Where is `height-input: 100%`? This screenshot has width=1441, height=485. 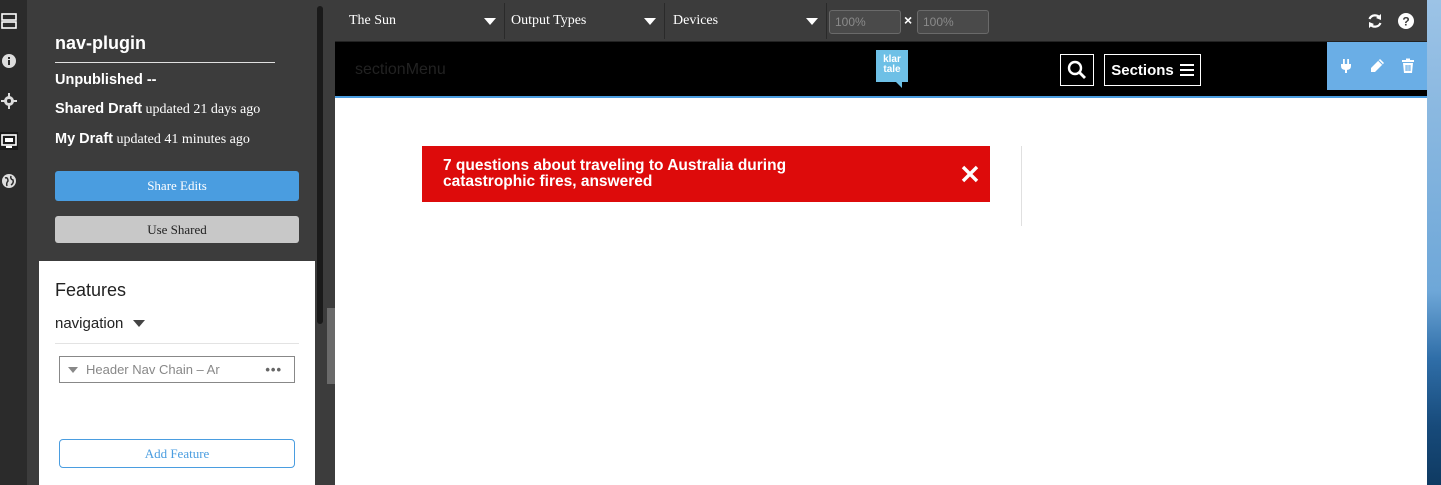
height-input: 100% is located at coordinates (953, 22).